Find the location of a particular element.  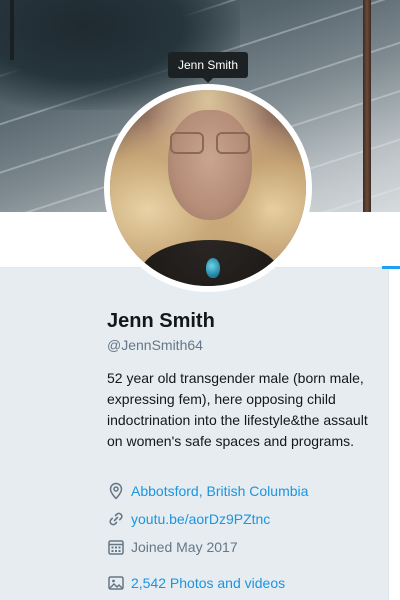

profile-name: Jenn Smith is located at coordinates (247, 321).